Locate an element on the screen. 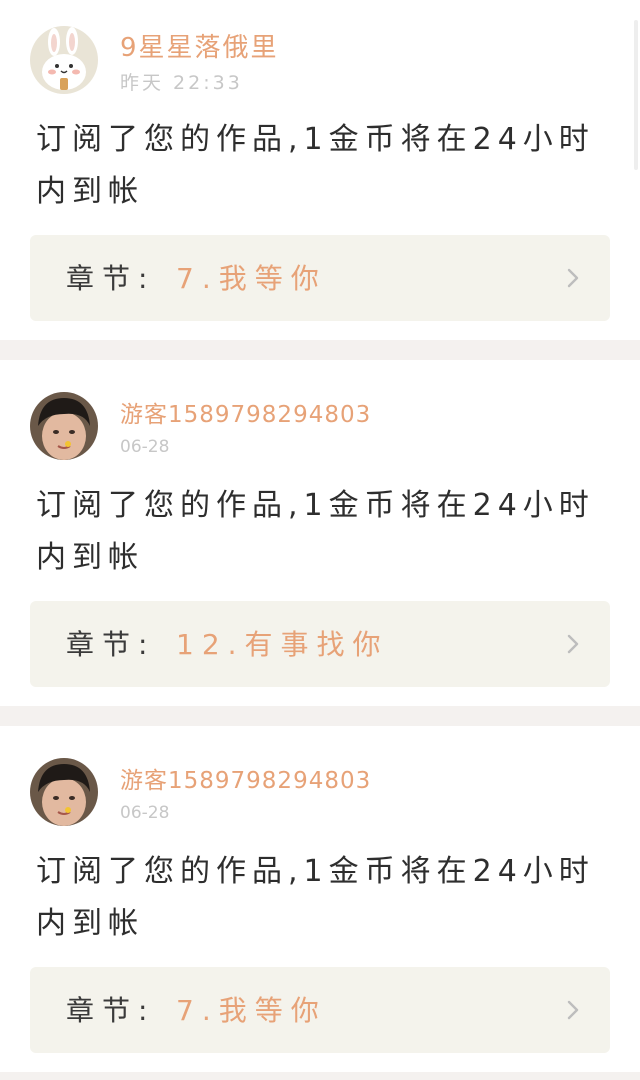 The height and width of the screenshot is (1080, 640). chapter-title: 12.有事找你 is located at coordinates (282, 644).